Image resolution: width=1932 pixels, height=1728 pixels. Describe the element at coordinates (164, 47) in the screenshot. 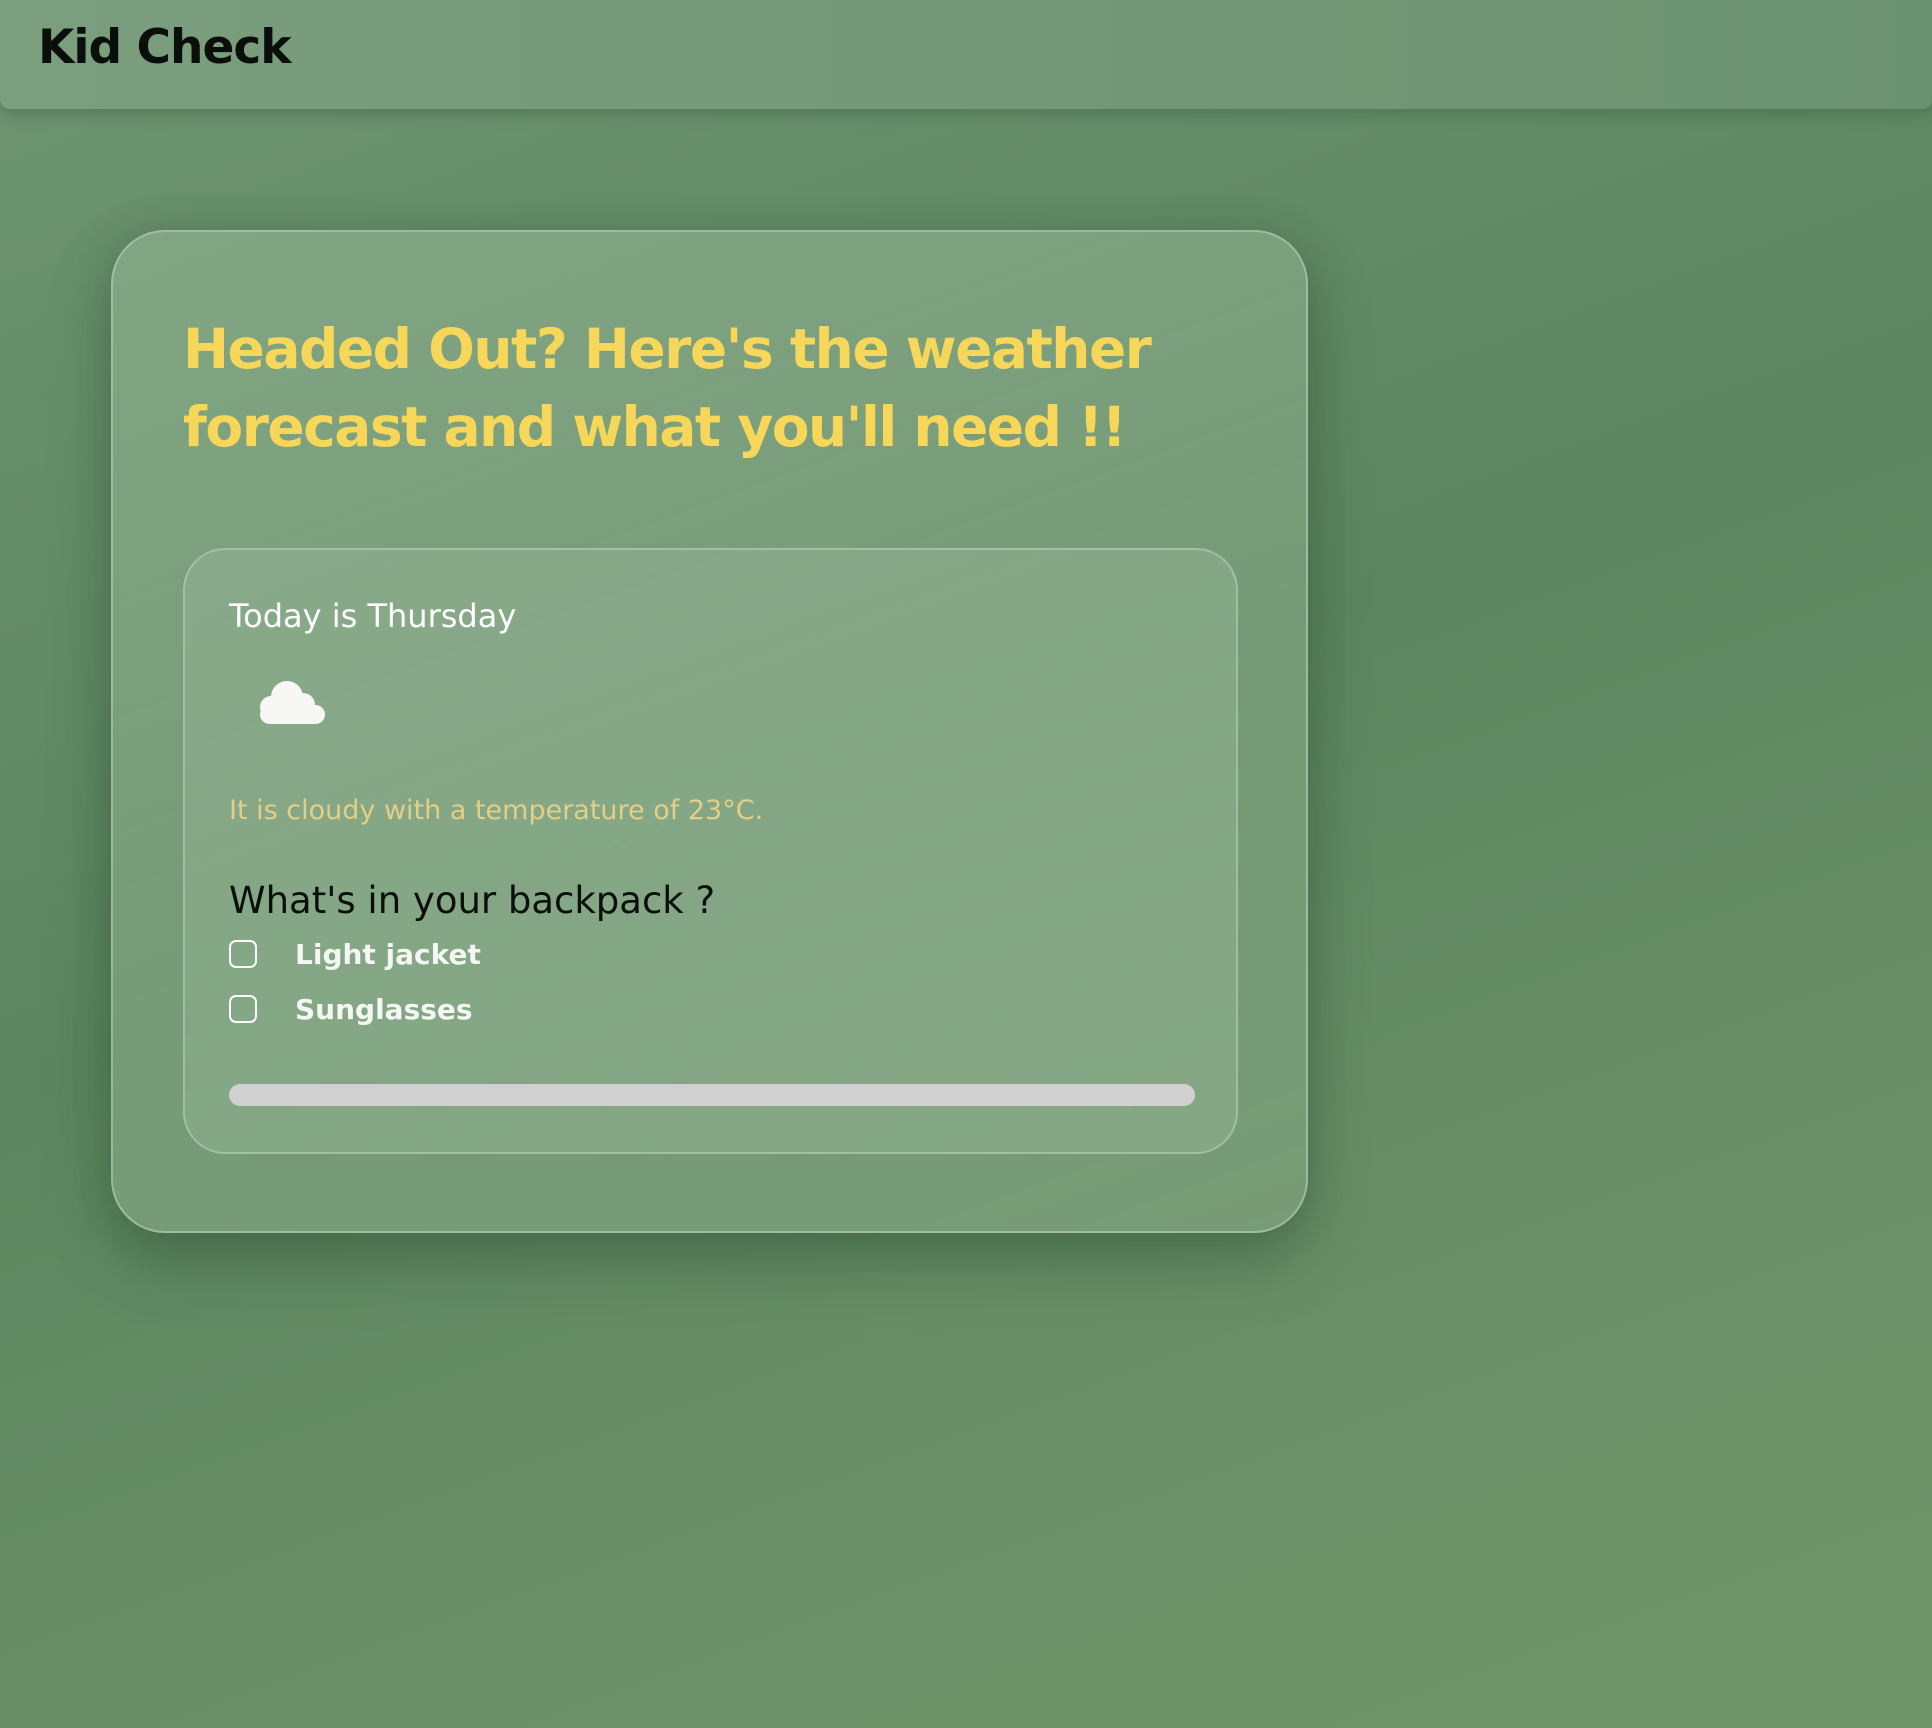

I see `app-title: Kid Check` at that location.